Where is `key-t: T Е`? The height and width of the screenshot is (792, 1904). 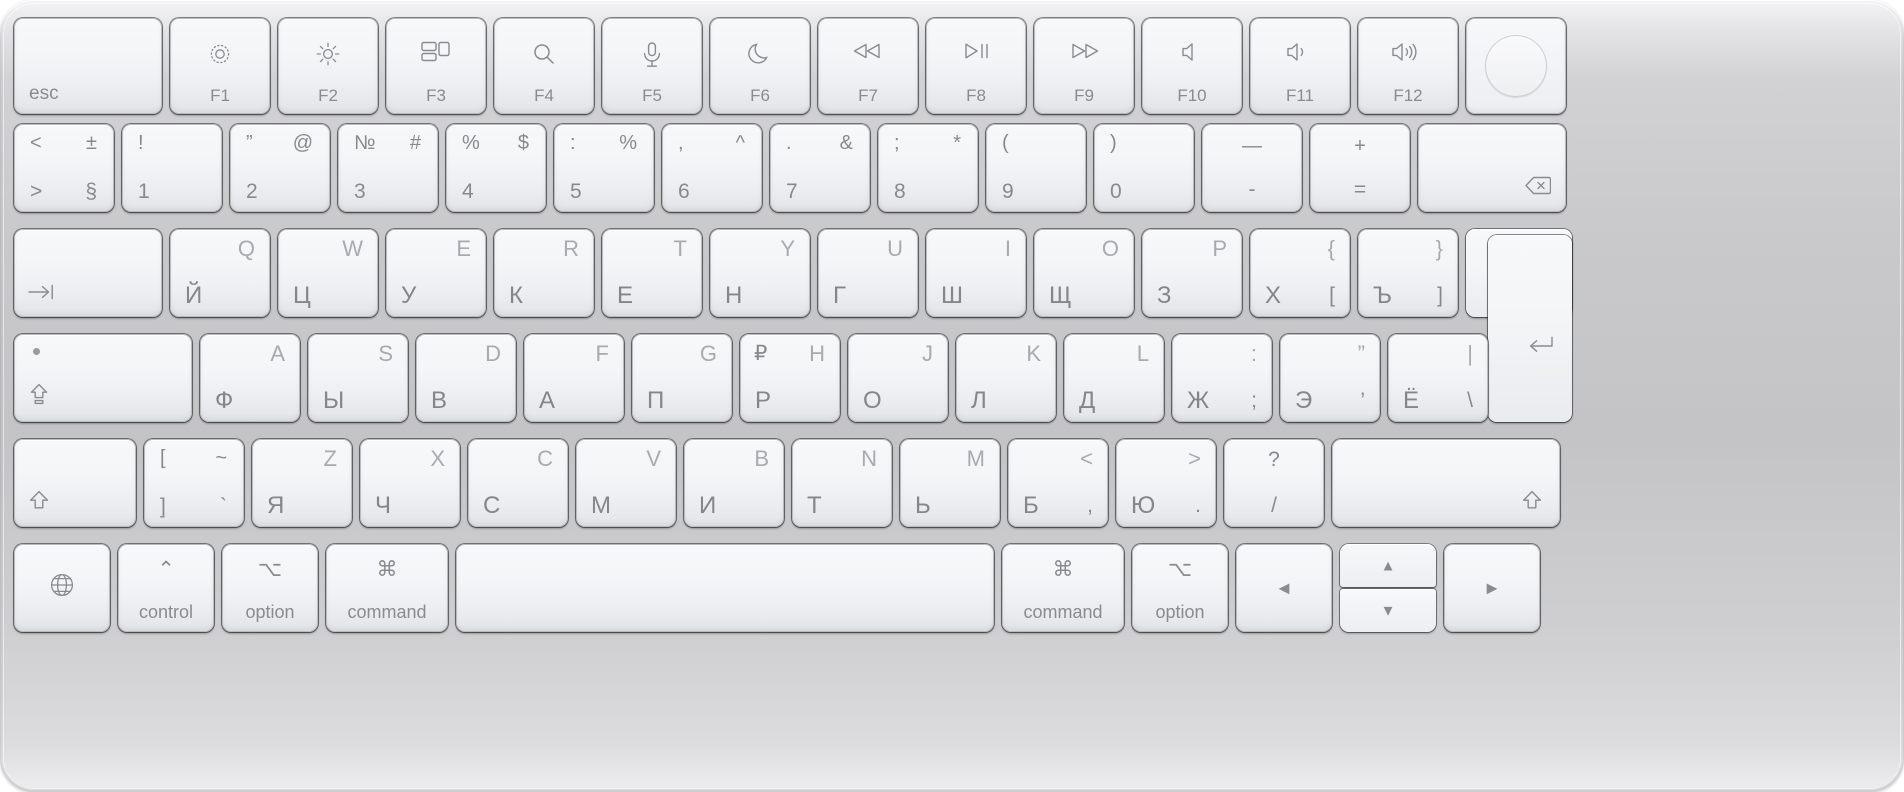 key-t: T Е is located at coordinates (652, 273).